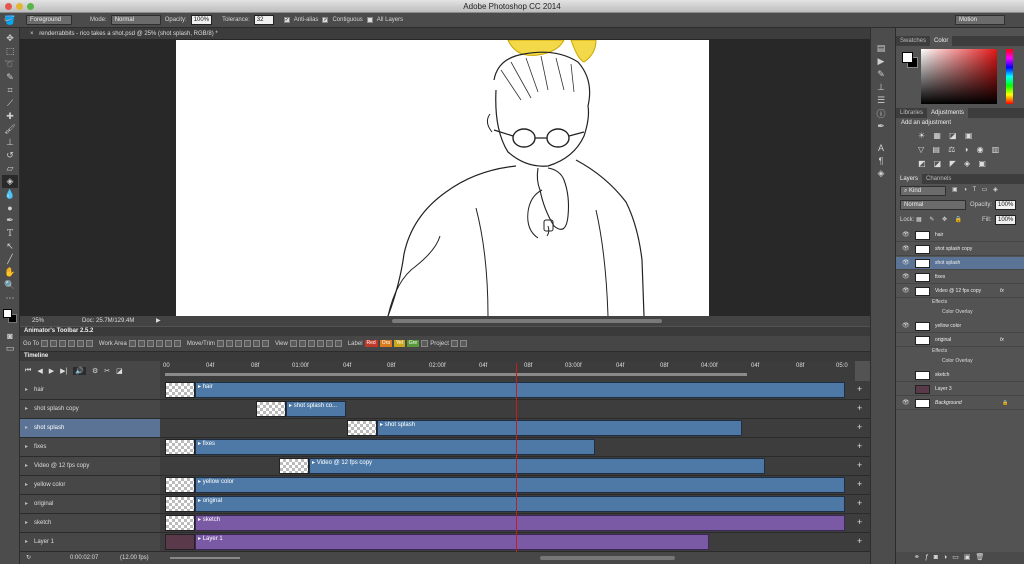 This screenshot has width=1024, height=564. I want to click on split-button, so click(256, 343).